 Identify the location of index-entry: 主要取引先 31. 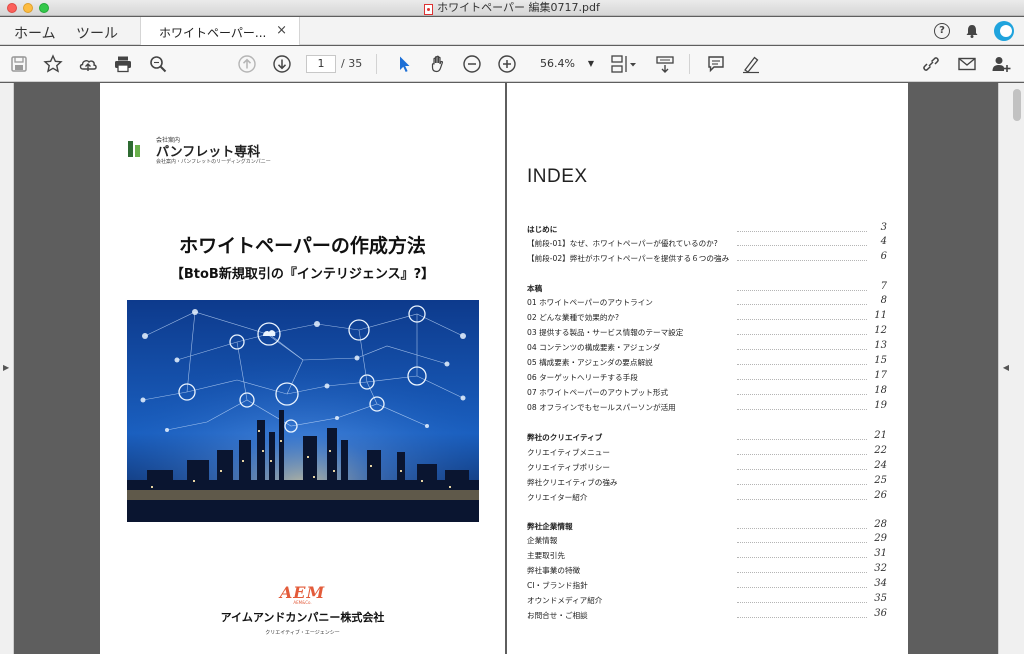
(707, 556).